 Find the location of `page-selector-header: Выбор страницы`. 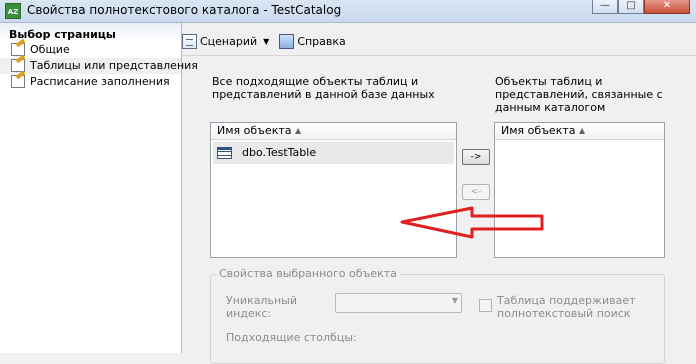

page-selector-header: Выбор страницы is located at coordinates (90, 32).